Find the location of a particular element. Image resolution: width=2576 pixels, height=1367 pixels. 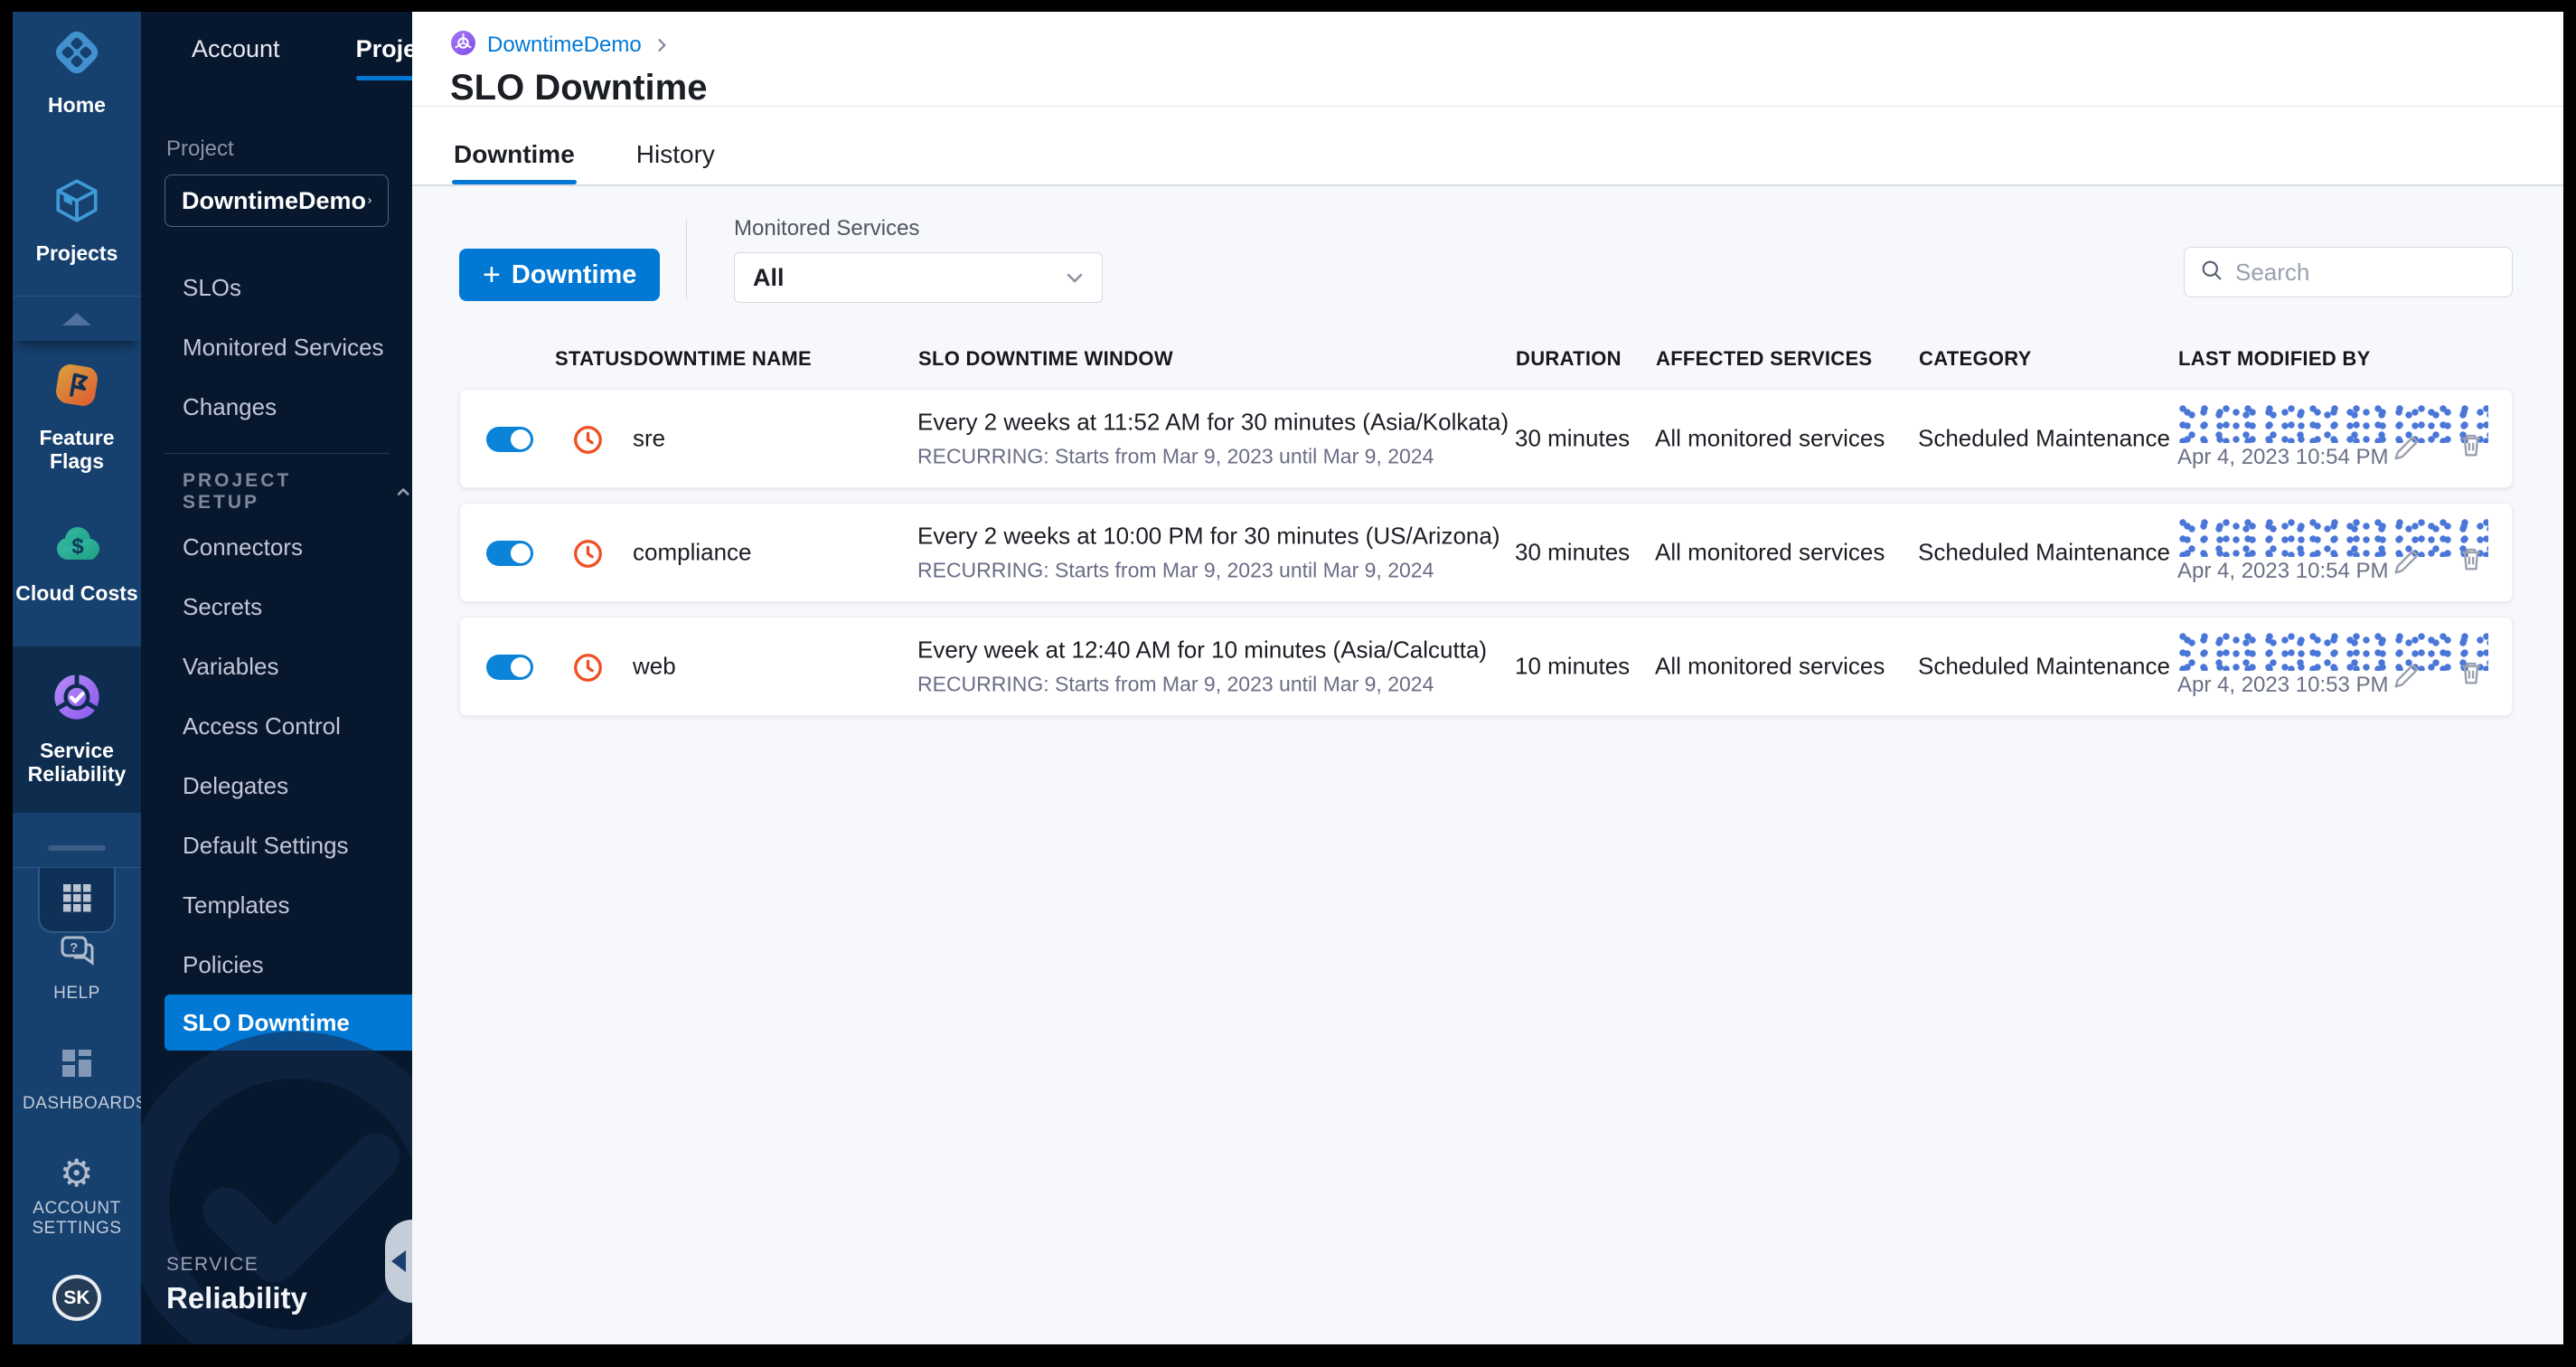

last-modified-by: Apr 4, 2023 10:53 PM is located at coordinates (2332, 664).